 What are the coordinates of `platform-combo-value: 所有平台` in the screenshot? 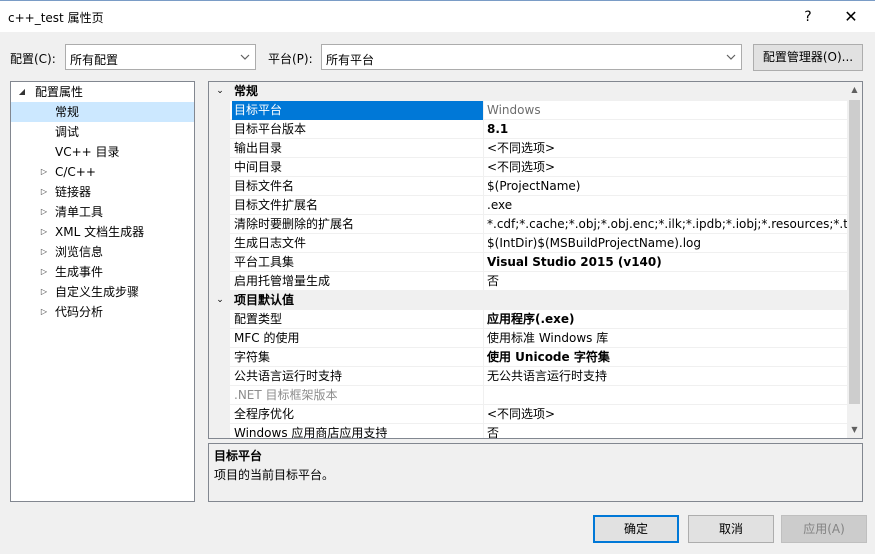 It's located at (350, 60).